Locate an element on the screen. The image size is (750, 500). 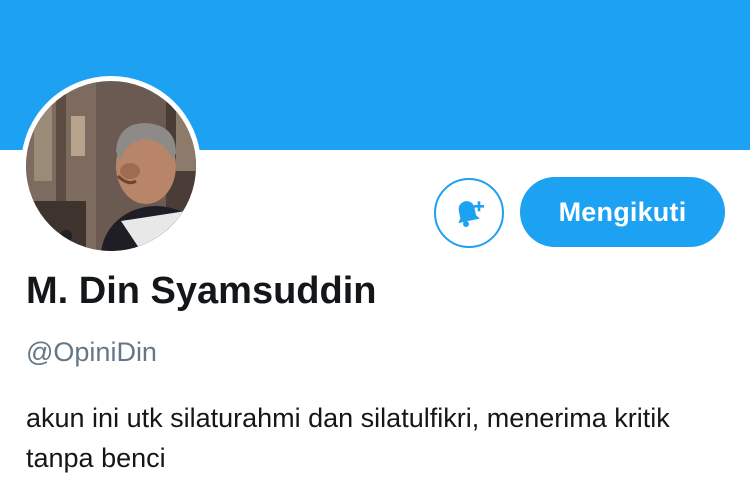
avatar-photo is located at coordinates (111, 166).